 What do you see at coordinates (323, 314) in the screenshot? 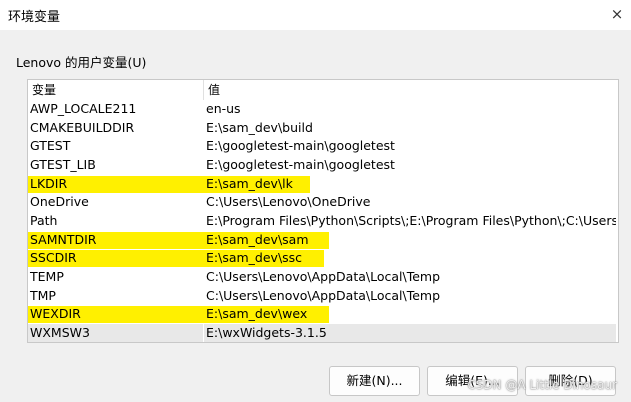
I see `table-row: WEXDIR E:\sam_dev\wex` at bounding box center [323, 314].